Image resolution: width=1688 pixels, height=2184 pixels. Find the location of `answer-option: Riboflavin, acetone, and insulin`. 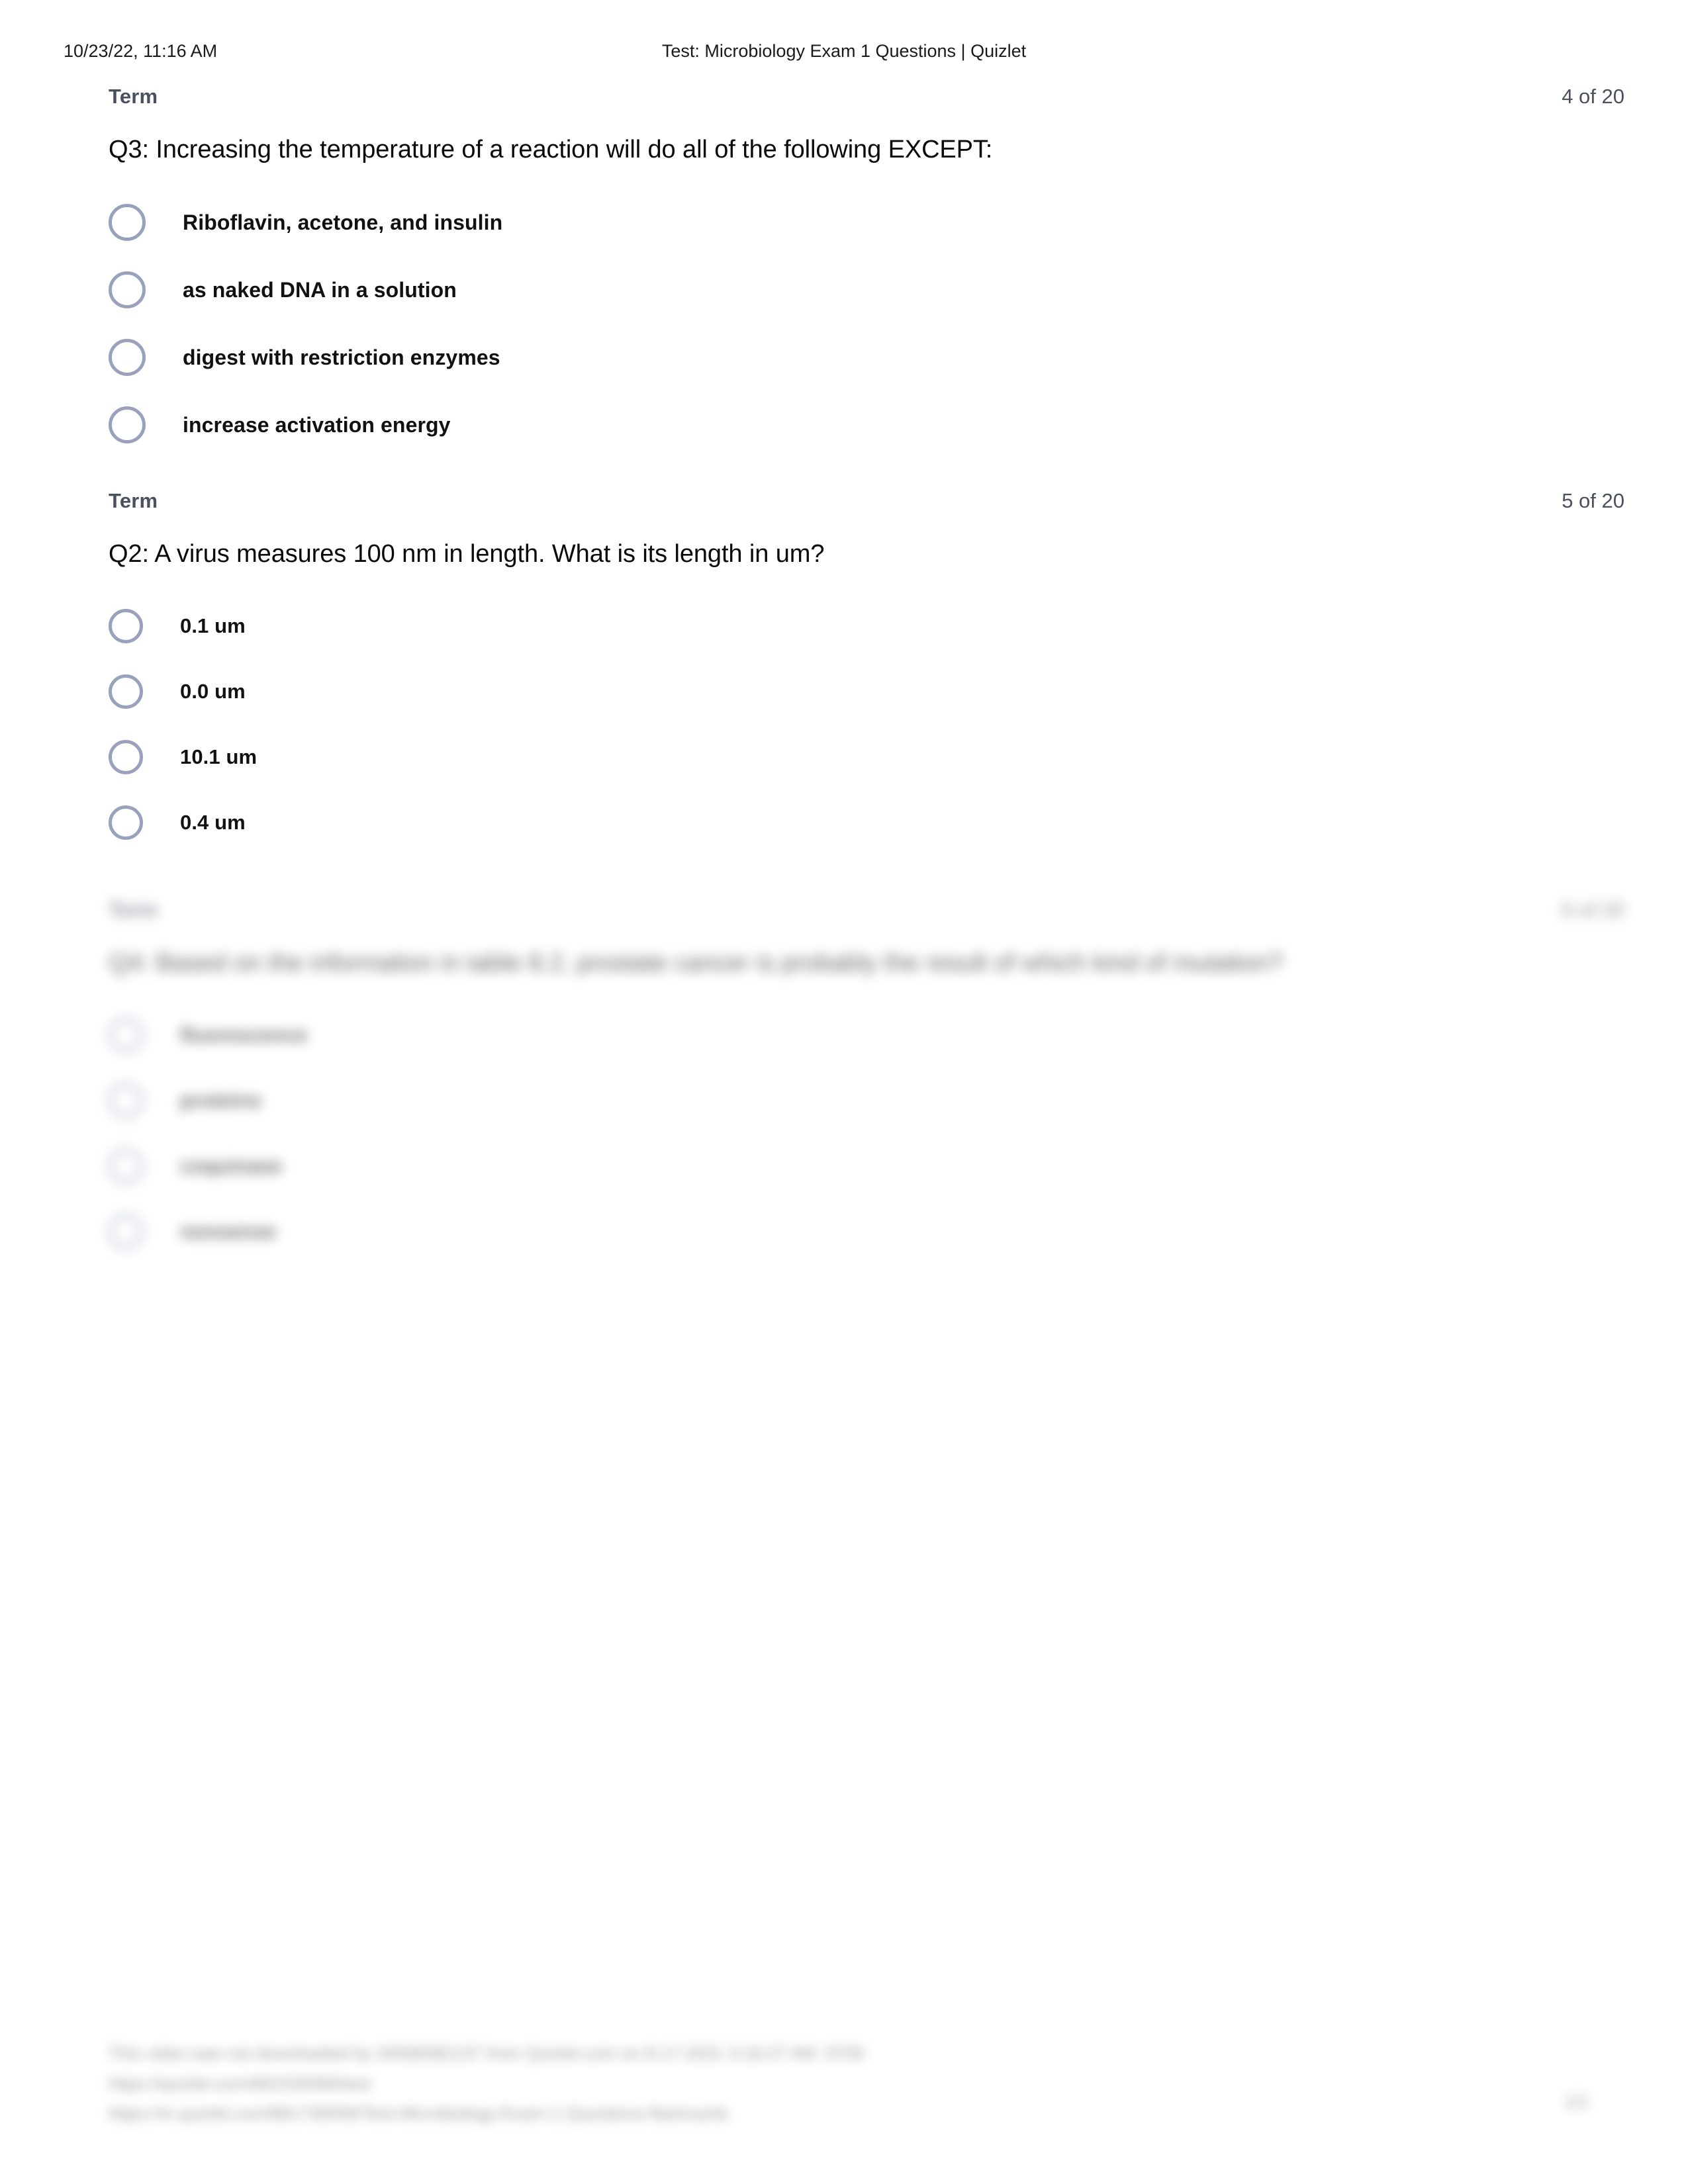

answer-option: Riboflavin, acetone, and insulin is located at coordinates (844, 223).